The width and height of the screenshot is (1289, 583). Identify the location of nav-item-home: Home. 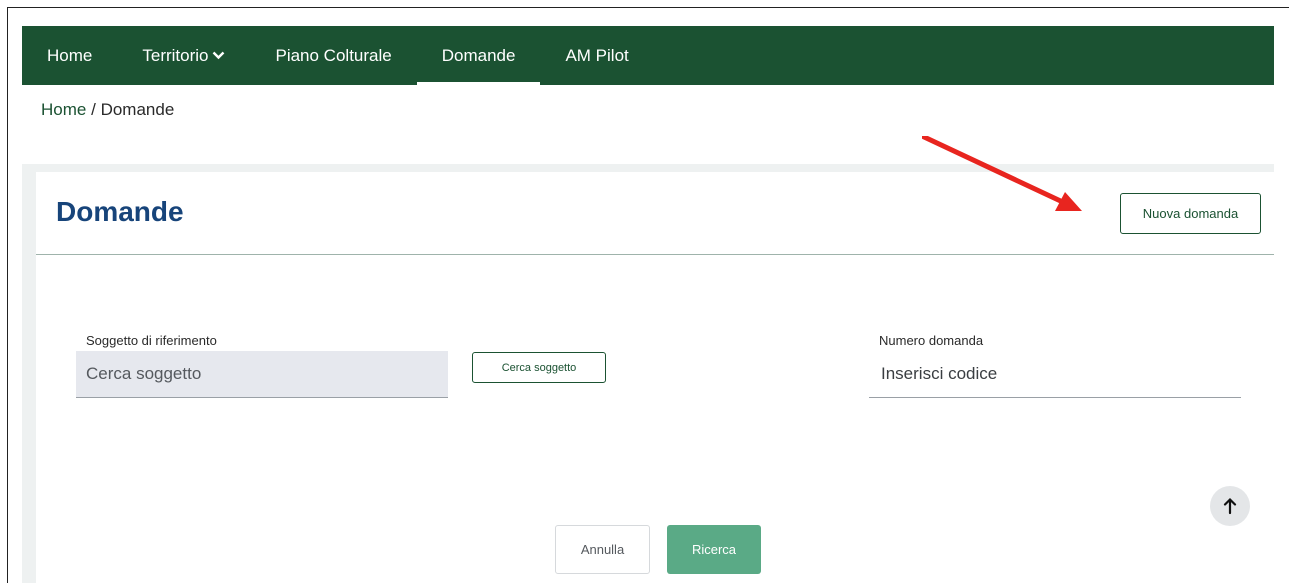
(69, 55).